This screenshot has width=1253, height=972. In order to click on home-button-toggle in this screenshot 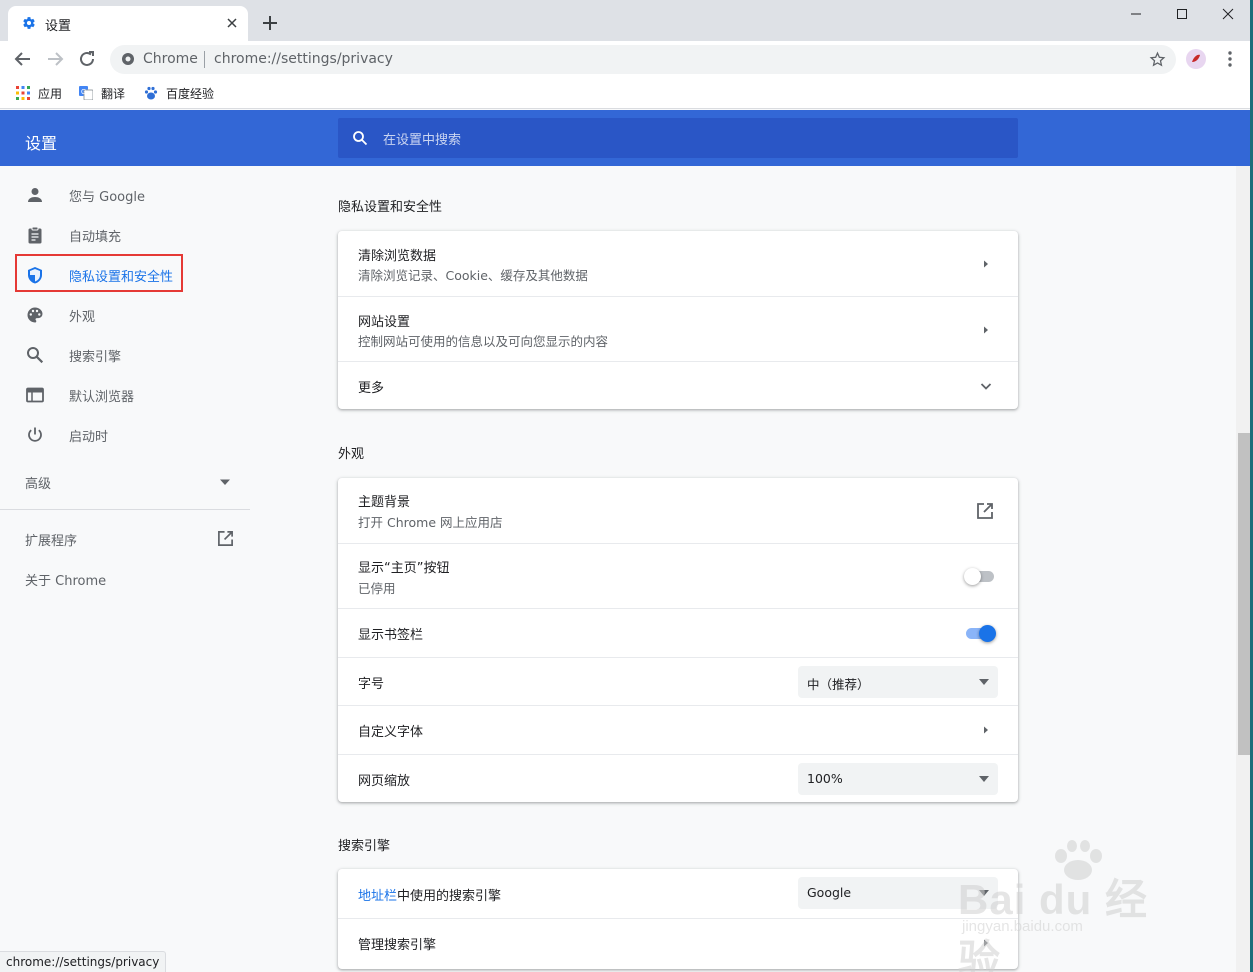, I will do `click(980, 576)`.